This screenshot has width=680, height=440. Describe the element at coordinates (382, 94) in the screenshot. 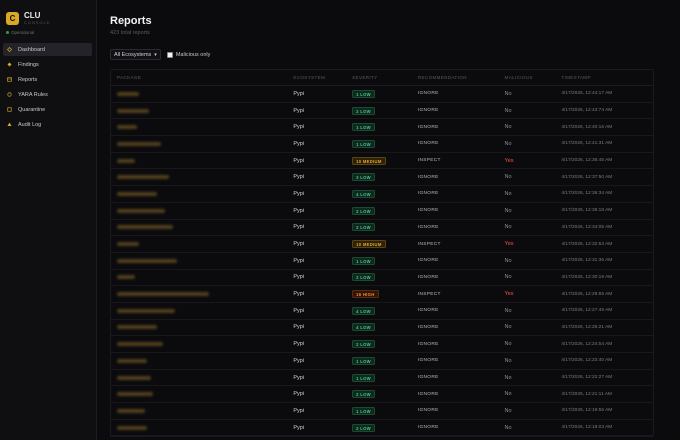

I see `table-row: Pypi 1 LOW IGNORE No 4/17/2026, 12:44:17 AM` at that location.